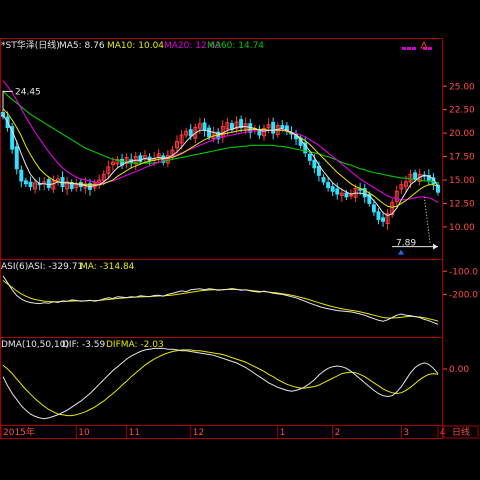 This screenshot has height=480, width=480. I want to click on ma10-label: MA10: 10.04, so click(135, 46).